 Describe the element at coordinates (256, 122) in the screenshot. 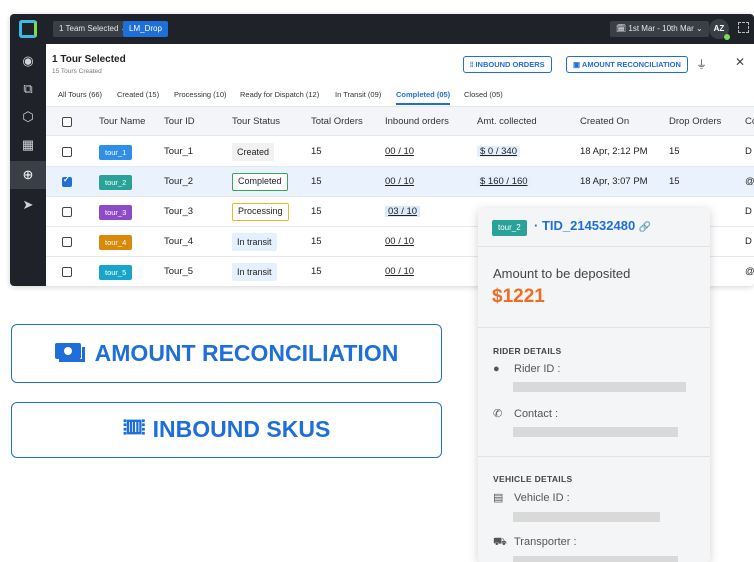

I see `col-tour-status: Tour Status` at that location.